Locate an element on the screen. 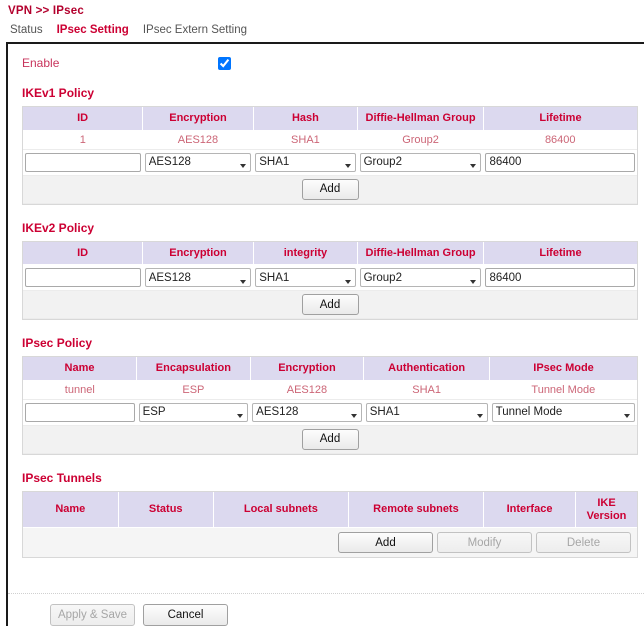 The height and width of the screenshot is (629, 644). ikev1-hash-cell: SHA1 is located at coordinates (305, 162).